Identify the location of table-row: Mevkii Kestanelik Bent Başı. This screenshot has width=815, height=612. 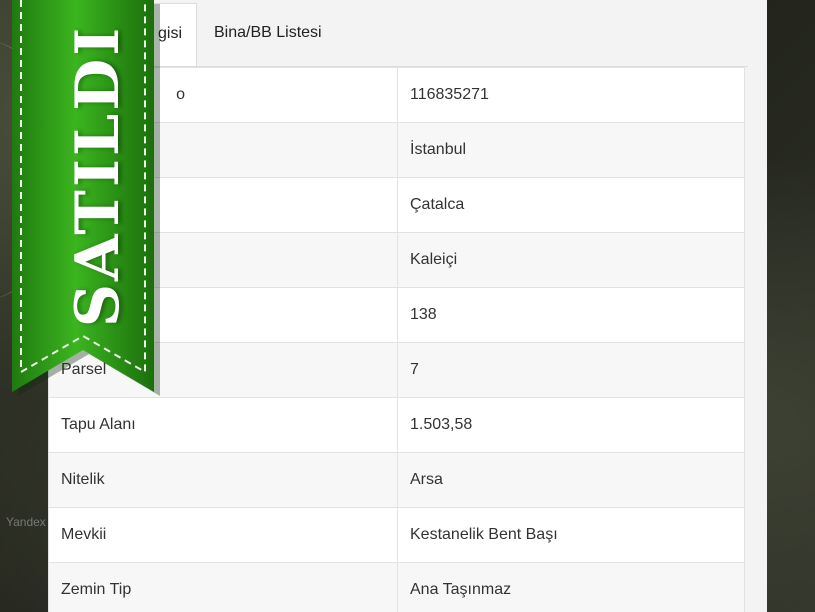
(396, 535).